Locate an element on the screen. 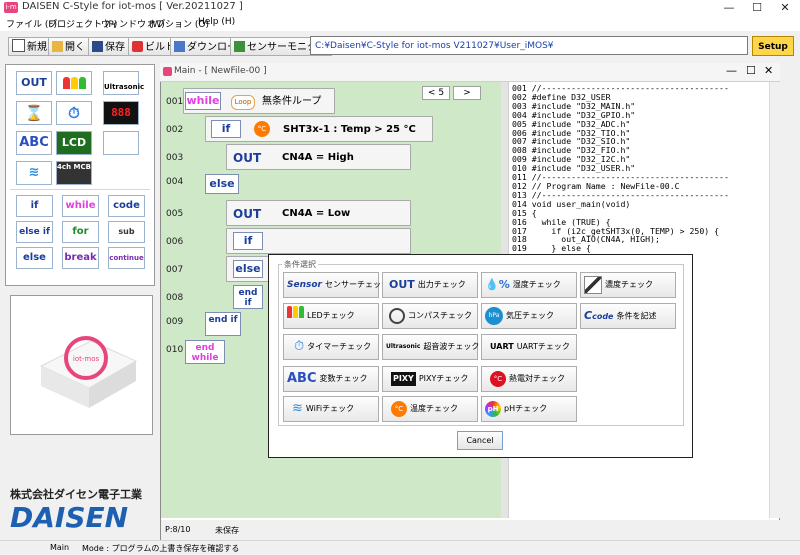 The height and width of the screenshot is (555, 800). timer-check-button: ⏱ タイマーチェック is located at coordinates (331, 347).